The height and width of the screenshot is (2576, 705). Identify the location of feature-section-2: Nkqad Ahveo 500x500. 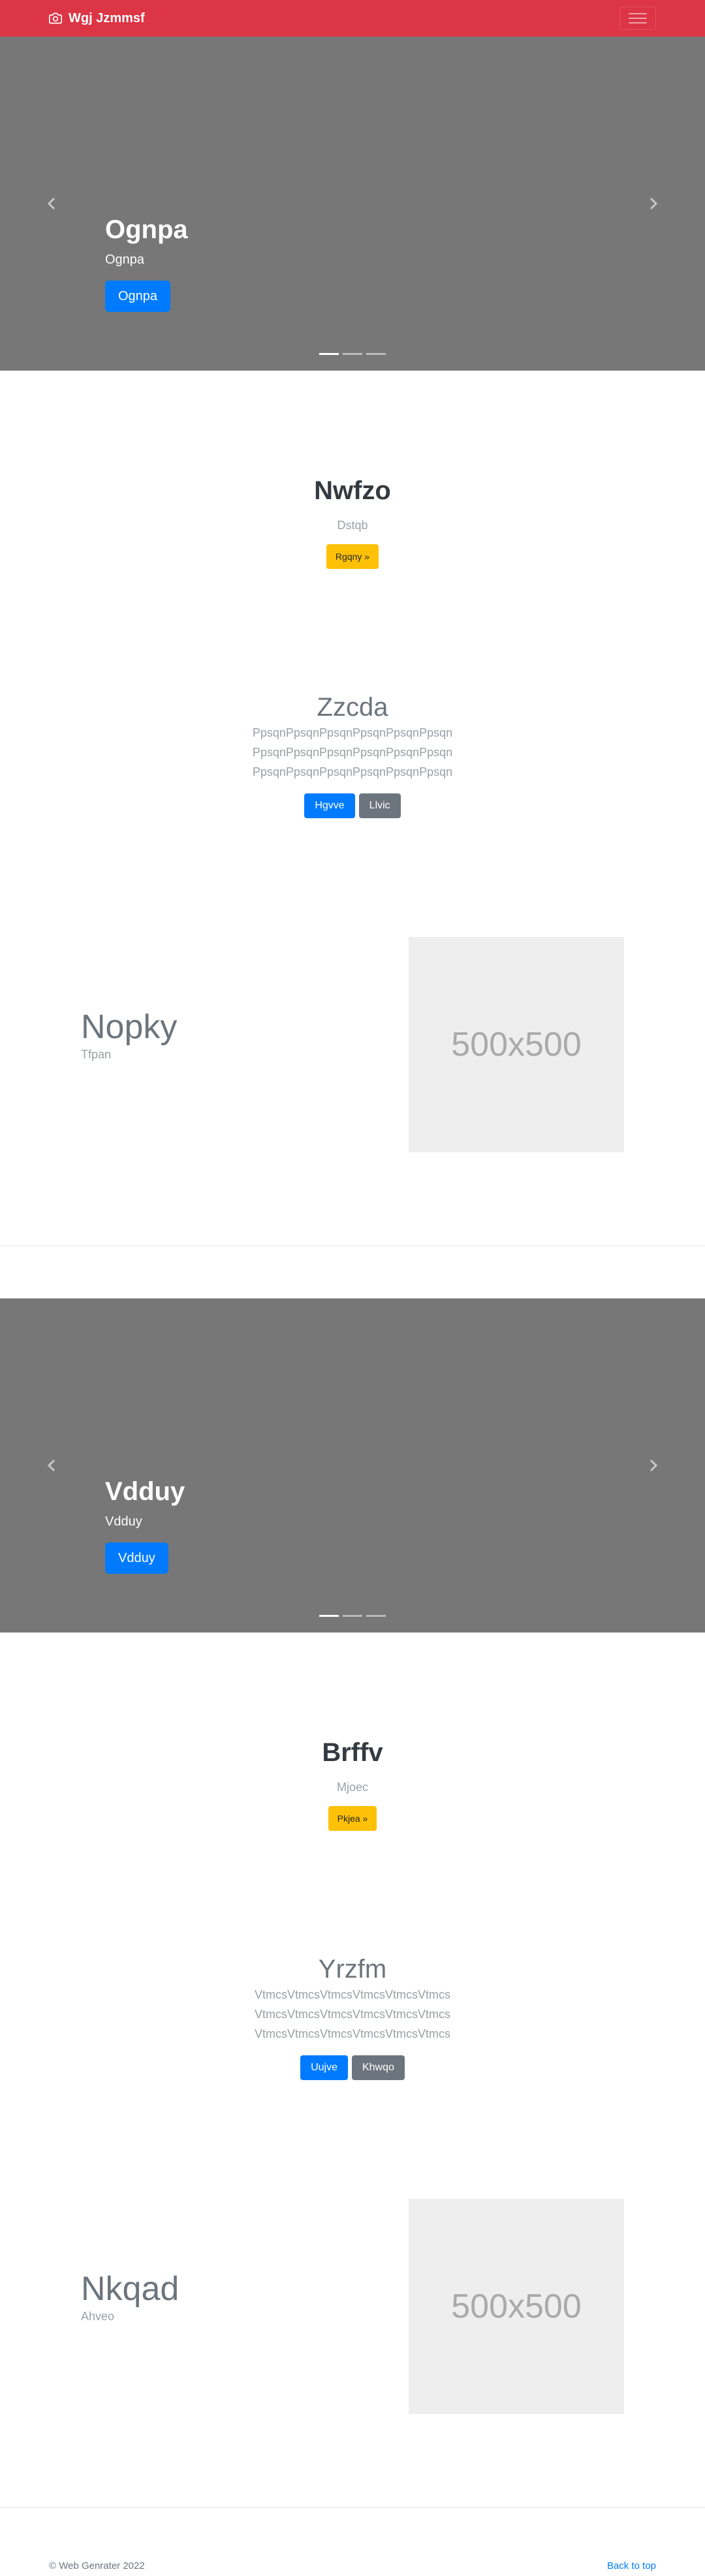
(352, 2306).